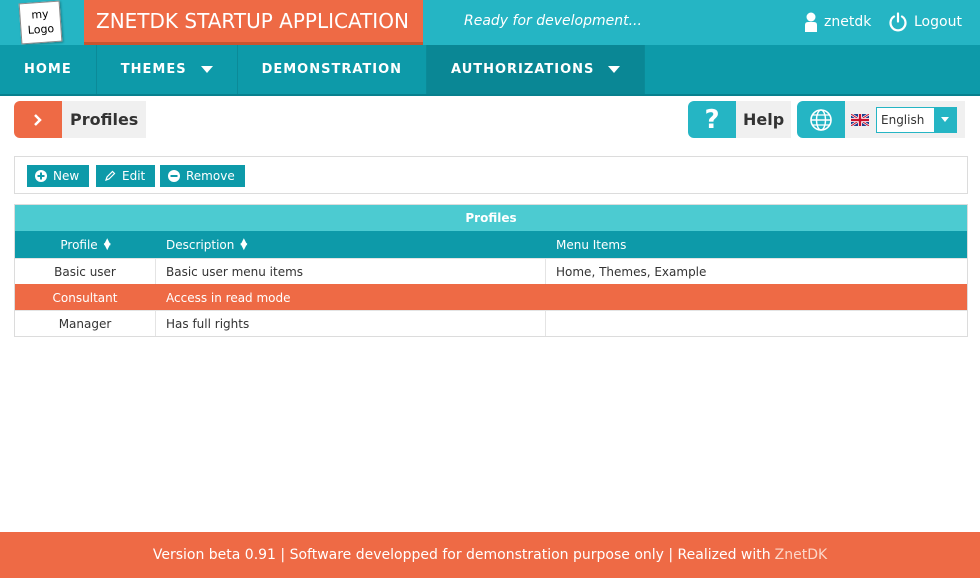 The width and height of the screenshot is (980, 578). Describe the element at coordinates (351, 271) in the screenshot. I see `cell-description: Basic user menu items` at that location.